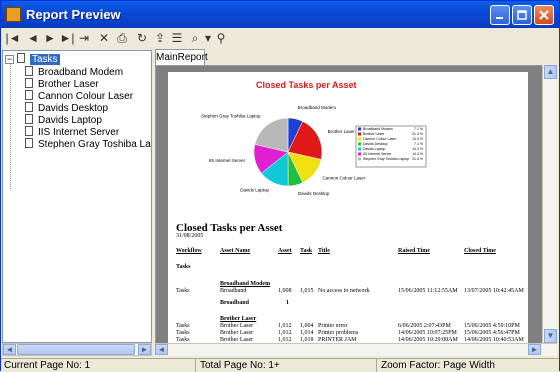 The width and height of the screenshot is (560, 372). What do you see at coordinates (287, 365) in the screenshot?
I see `total-page-status: Total Page No: 1+` at bounding box center [287, 365].